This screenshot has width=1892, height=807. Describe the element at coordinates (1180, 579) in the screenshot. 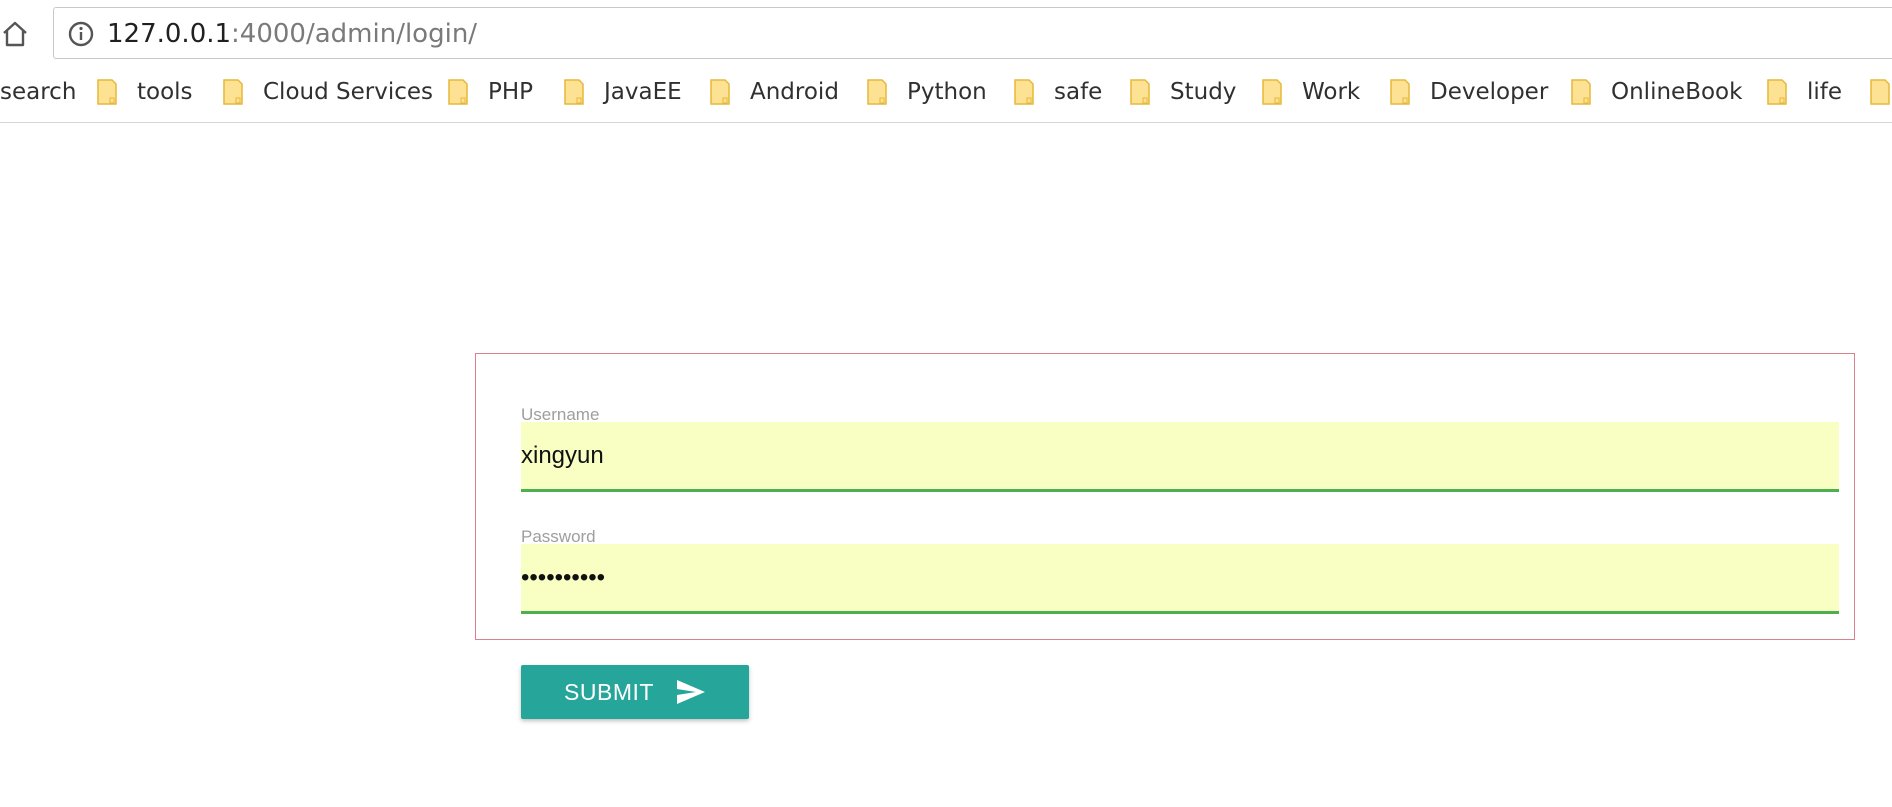

I see `password-input: ••••••••••` at that location.